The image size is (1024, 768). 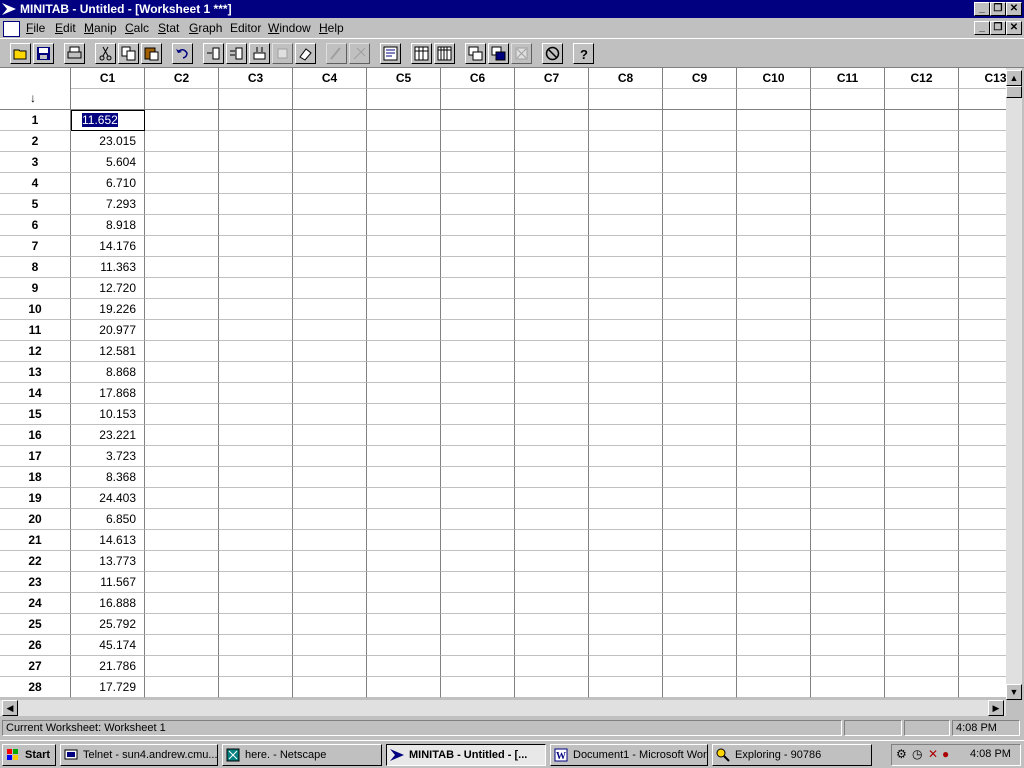 I want to click on data-cell-c1: 25.792, so click(x=108, y=624).